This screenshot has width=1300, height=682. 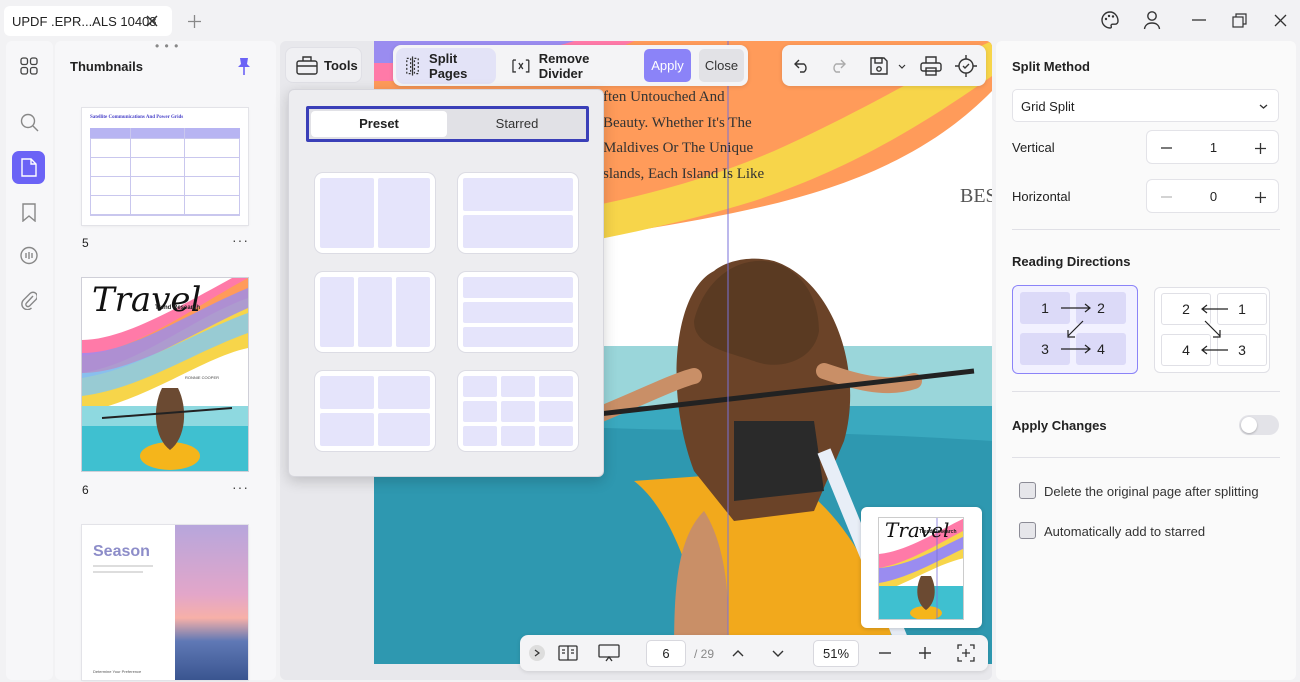 I want to click on tools-label: Tools, so click(x=341, y=65).